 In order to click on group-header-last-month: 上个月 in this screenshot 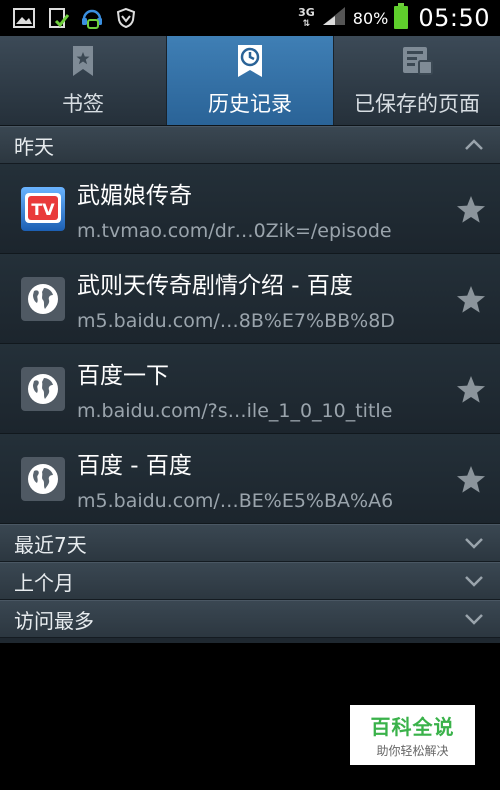, I will do `click(250, 581)`.